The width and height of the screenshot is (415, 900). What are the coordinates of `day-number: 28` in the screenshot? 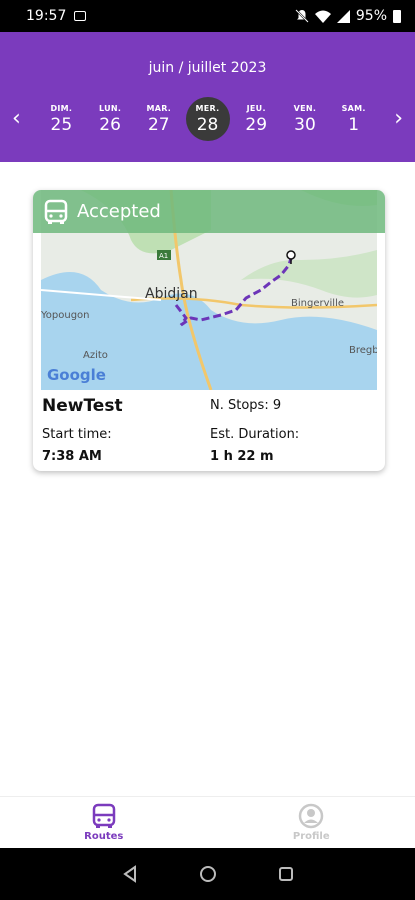 It's located at (207, 124).